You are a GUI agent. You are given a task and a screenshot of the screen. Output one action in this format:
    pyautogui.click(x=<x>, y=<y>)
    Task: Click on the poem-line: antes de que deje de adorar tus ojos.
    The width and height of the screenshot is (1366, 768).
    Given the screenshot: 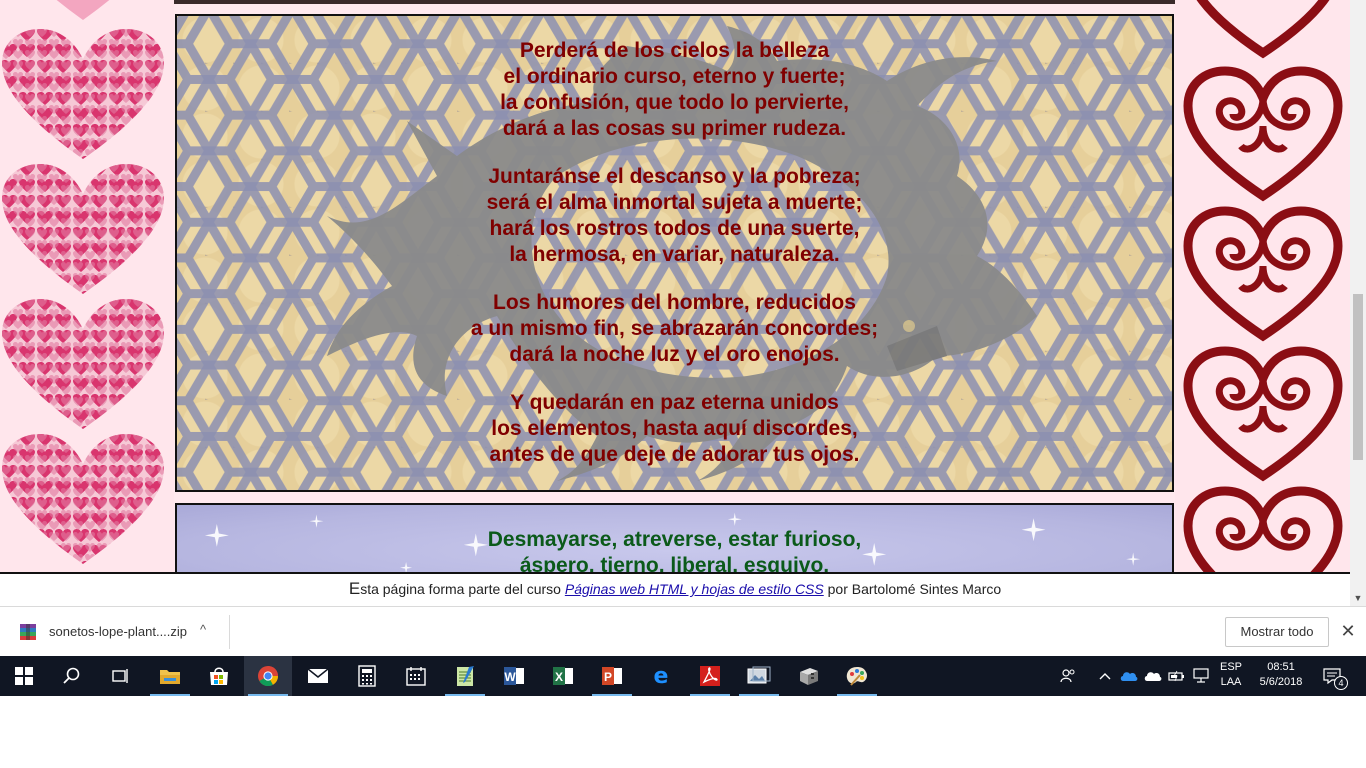 What is the action you would take?
    pyautogui.click(x=674, y=454)
    